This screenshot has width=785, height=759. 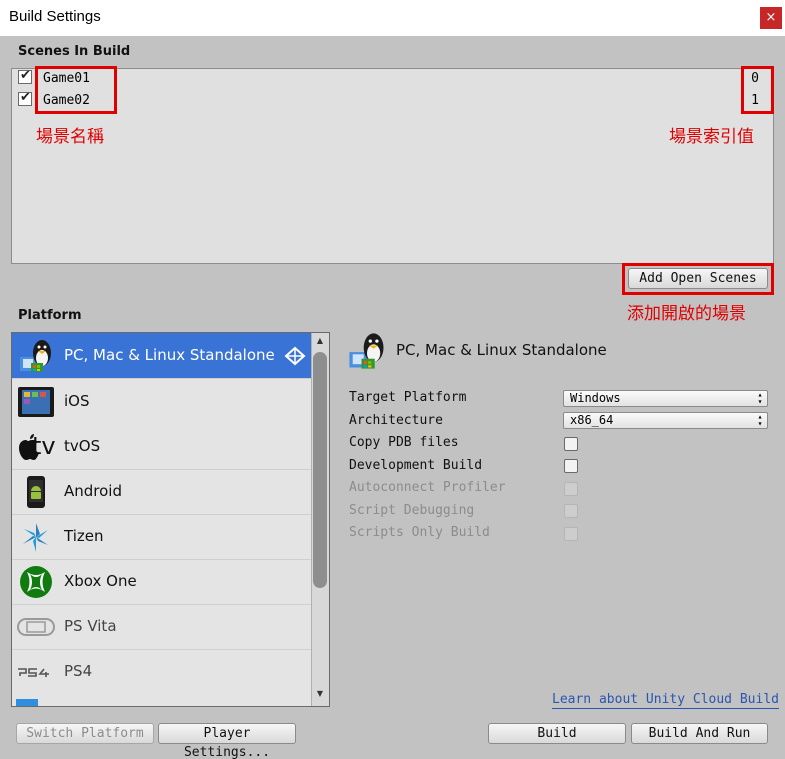 What do you see at coordinates (27, 702) in the screenshot?
I see `windows-store-icon` at bounding box center [27, 702].